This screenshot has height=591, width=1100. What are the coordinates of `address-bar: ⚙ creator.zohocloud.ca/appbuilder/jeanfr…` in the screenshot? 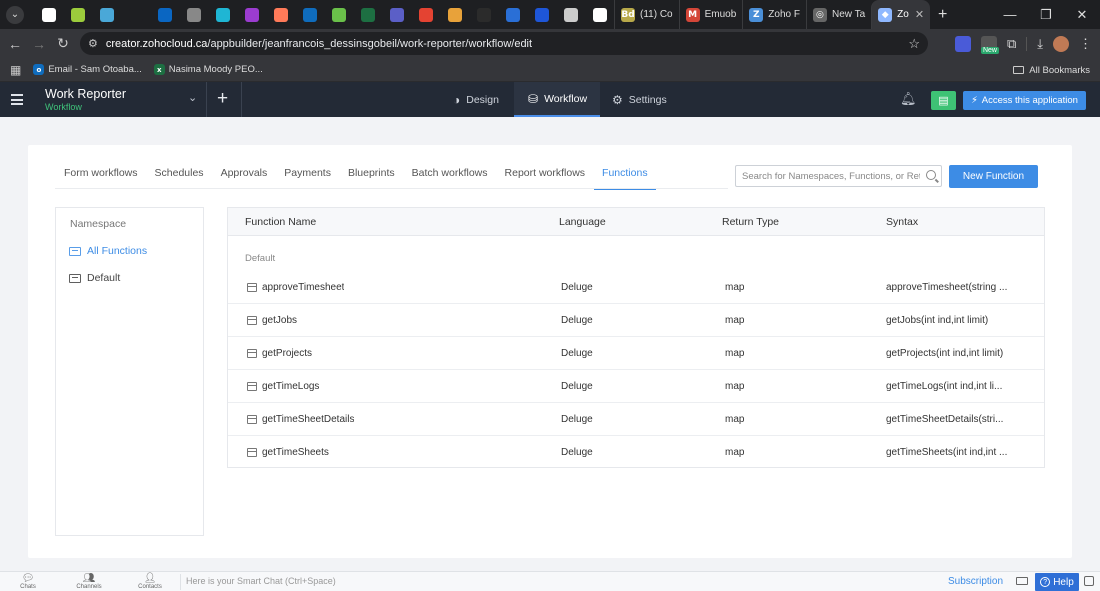 It's located at (504, 43).